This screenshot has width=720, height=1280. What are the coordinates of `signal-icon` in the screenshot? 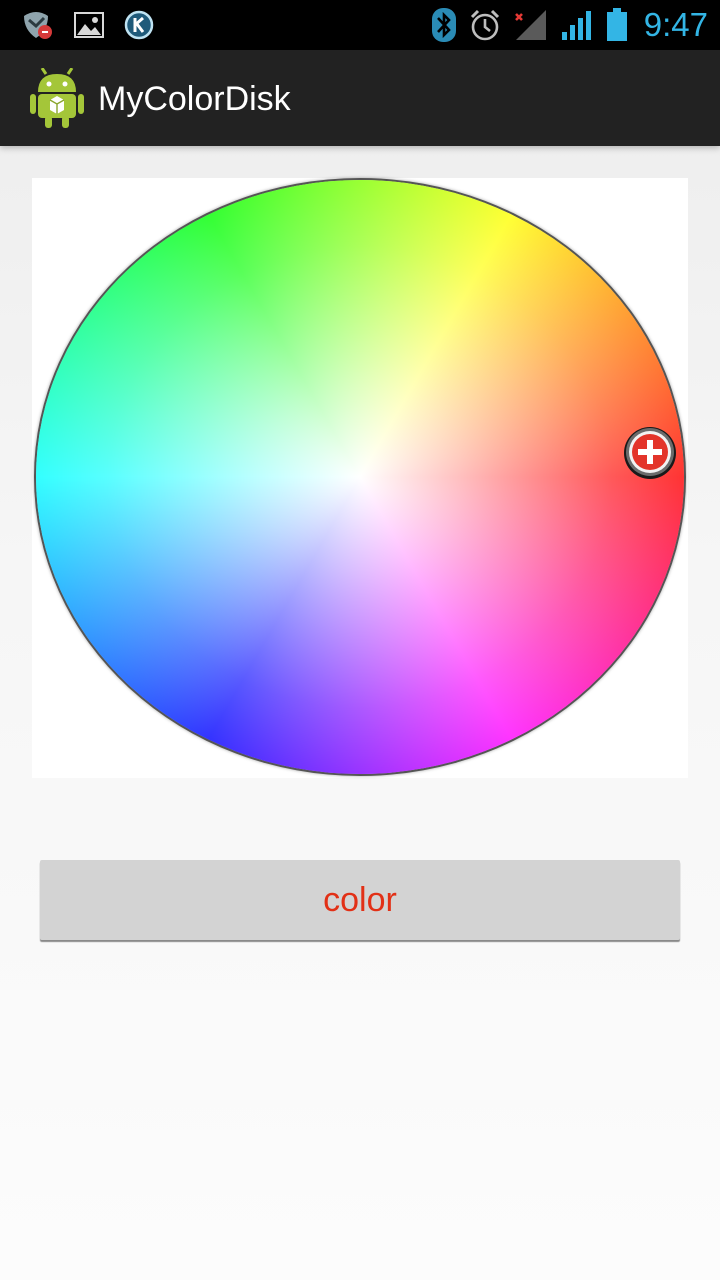 It's located at (576, 25).